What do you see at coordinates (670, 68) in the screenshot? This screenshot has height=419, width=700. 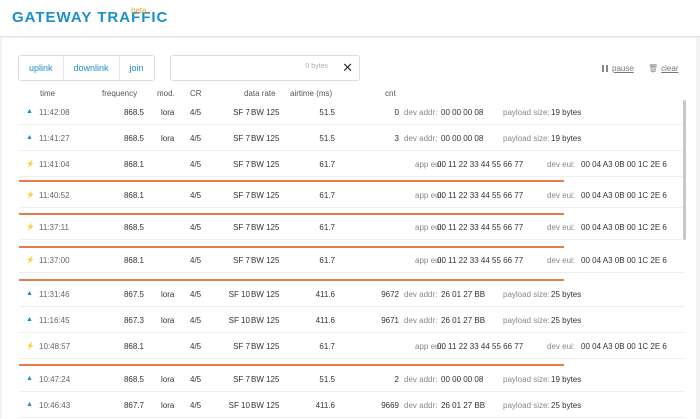 I see `clear-label: clear` at bounding box center [670, 68].